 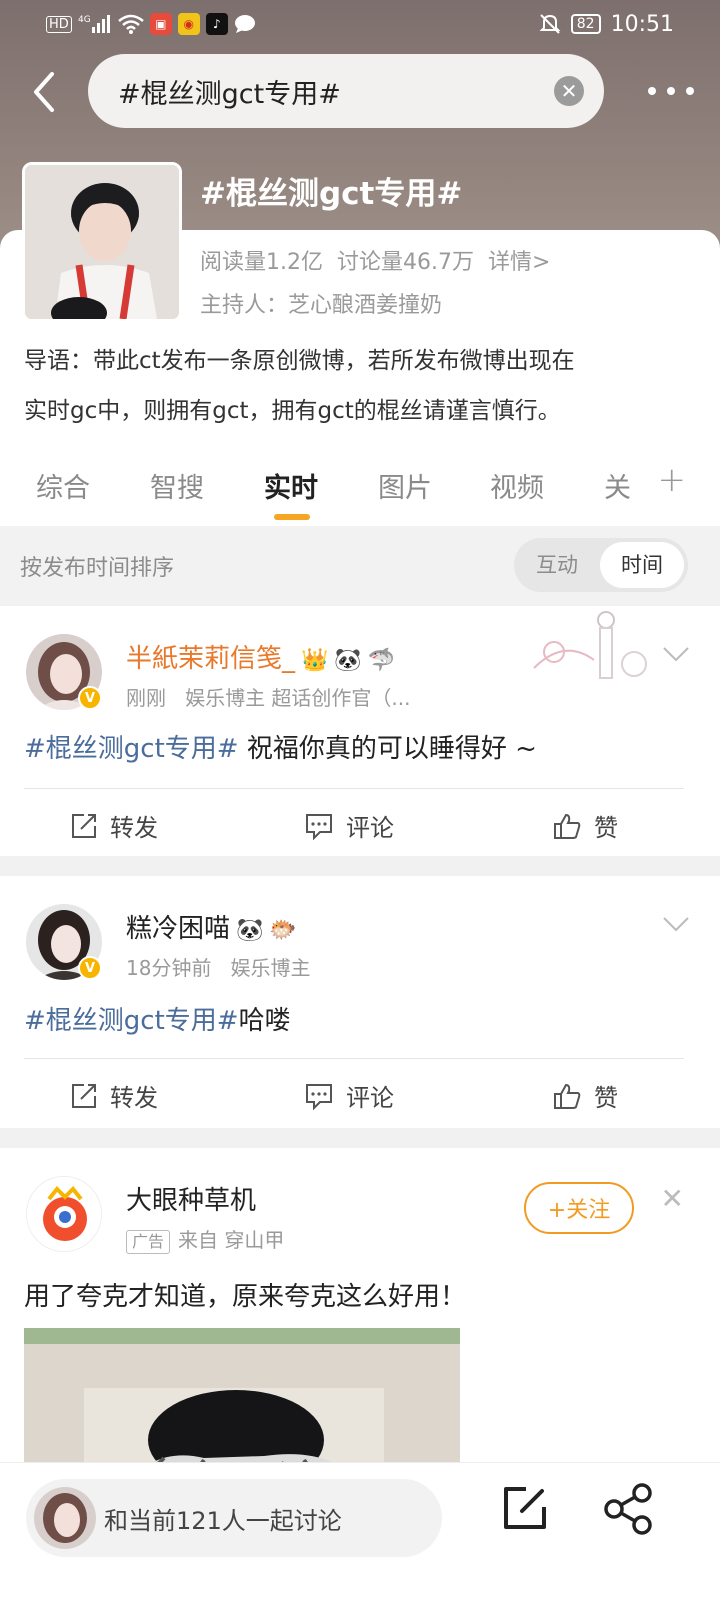 What do you see at coordinates (331, 194) in the screenshot?
I see `topic-title: #棍丝测gct专用#` at bounding box center [331, 194].